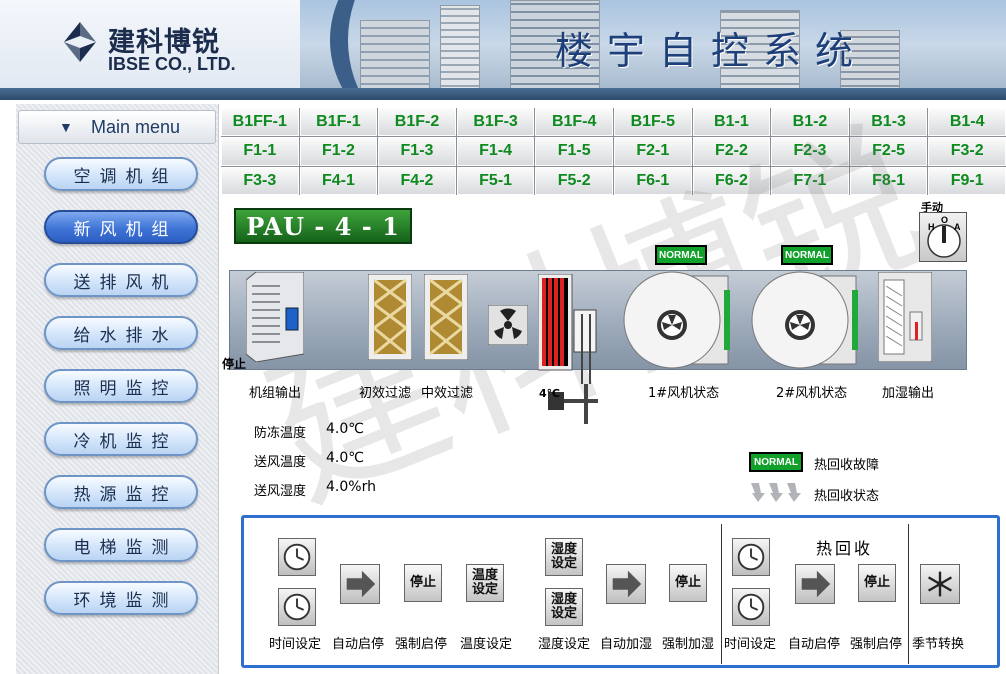 The width and height of the screenshot is (1006, 674). I want to click on time-set-label: 时间设定, so click(295, 644).